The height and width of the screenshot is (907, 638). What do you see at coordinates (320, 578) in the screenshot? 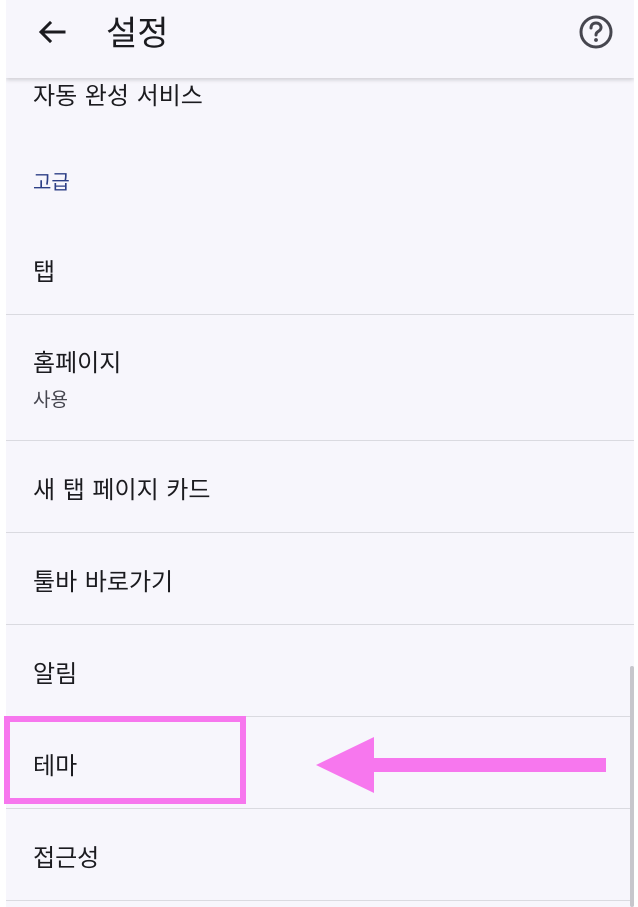
I see `settings-item-toolbar-shortcut: 툴바 바로가기` at bounding box center [320, 578].